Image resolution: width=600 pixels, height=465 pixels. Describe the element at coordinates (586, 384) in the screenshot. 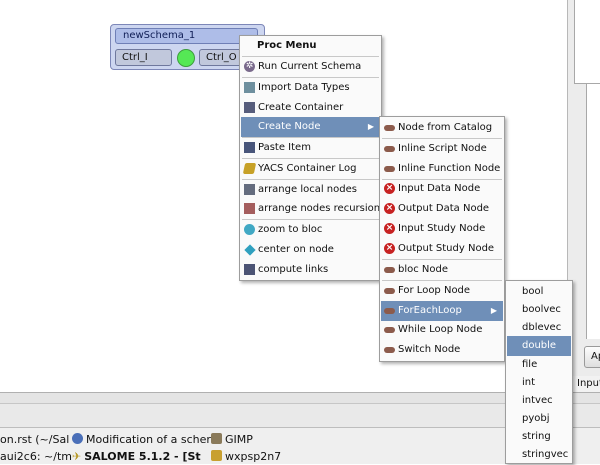

I see `input-tab: Input` at that location.